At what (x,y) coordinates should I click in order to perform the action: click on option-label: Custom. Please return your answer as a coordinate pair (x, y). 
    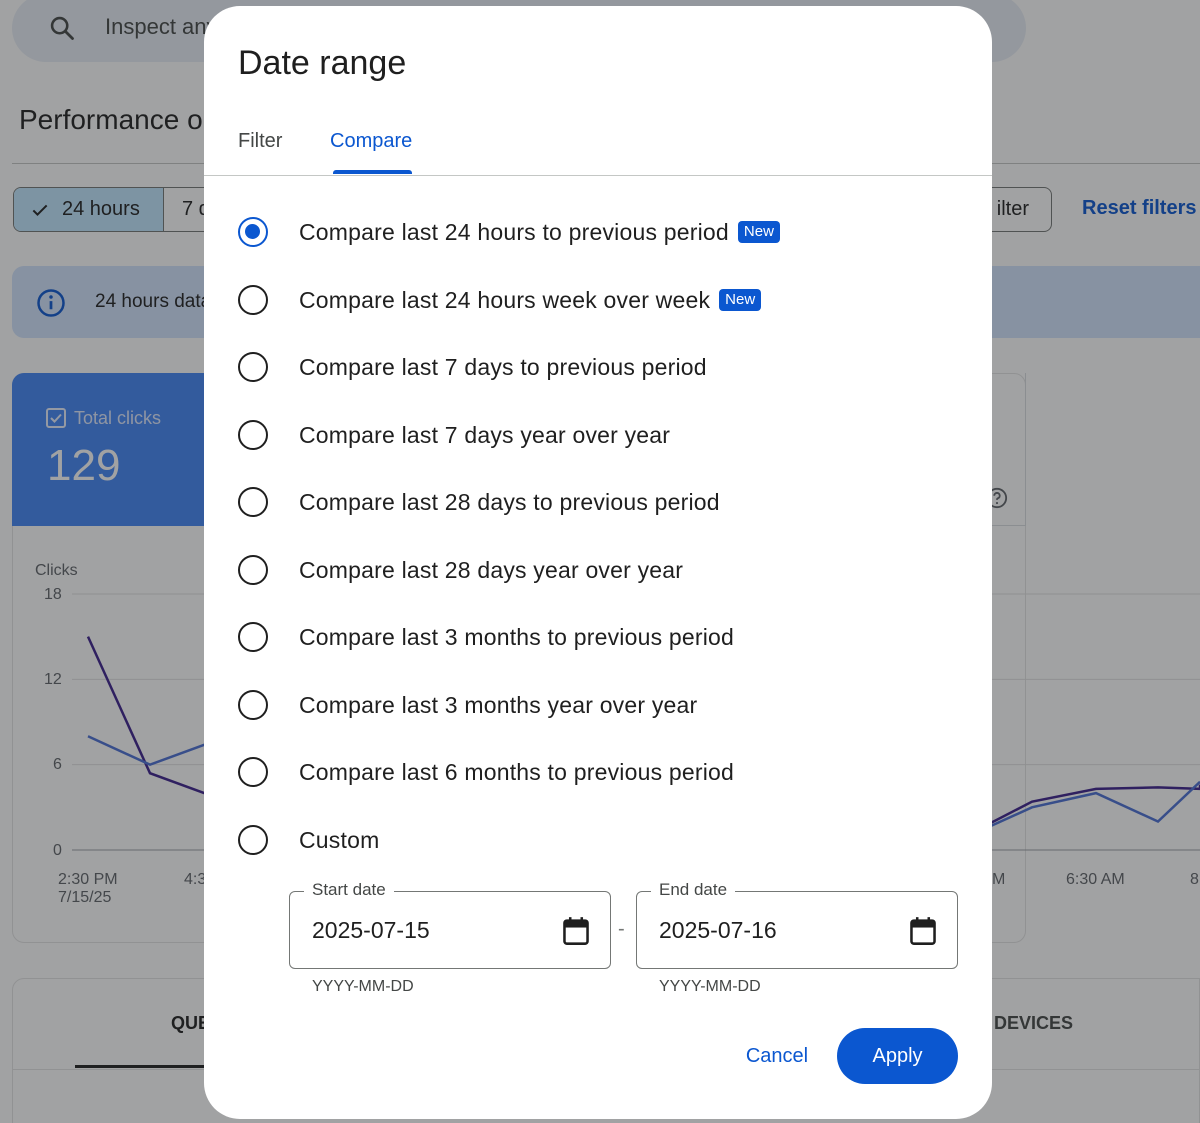
    Looking at the image, I should click on (339, 839).